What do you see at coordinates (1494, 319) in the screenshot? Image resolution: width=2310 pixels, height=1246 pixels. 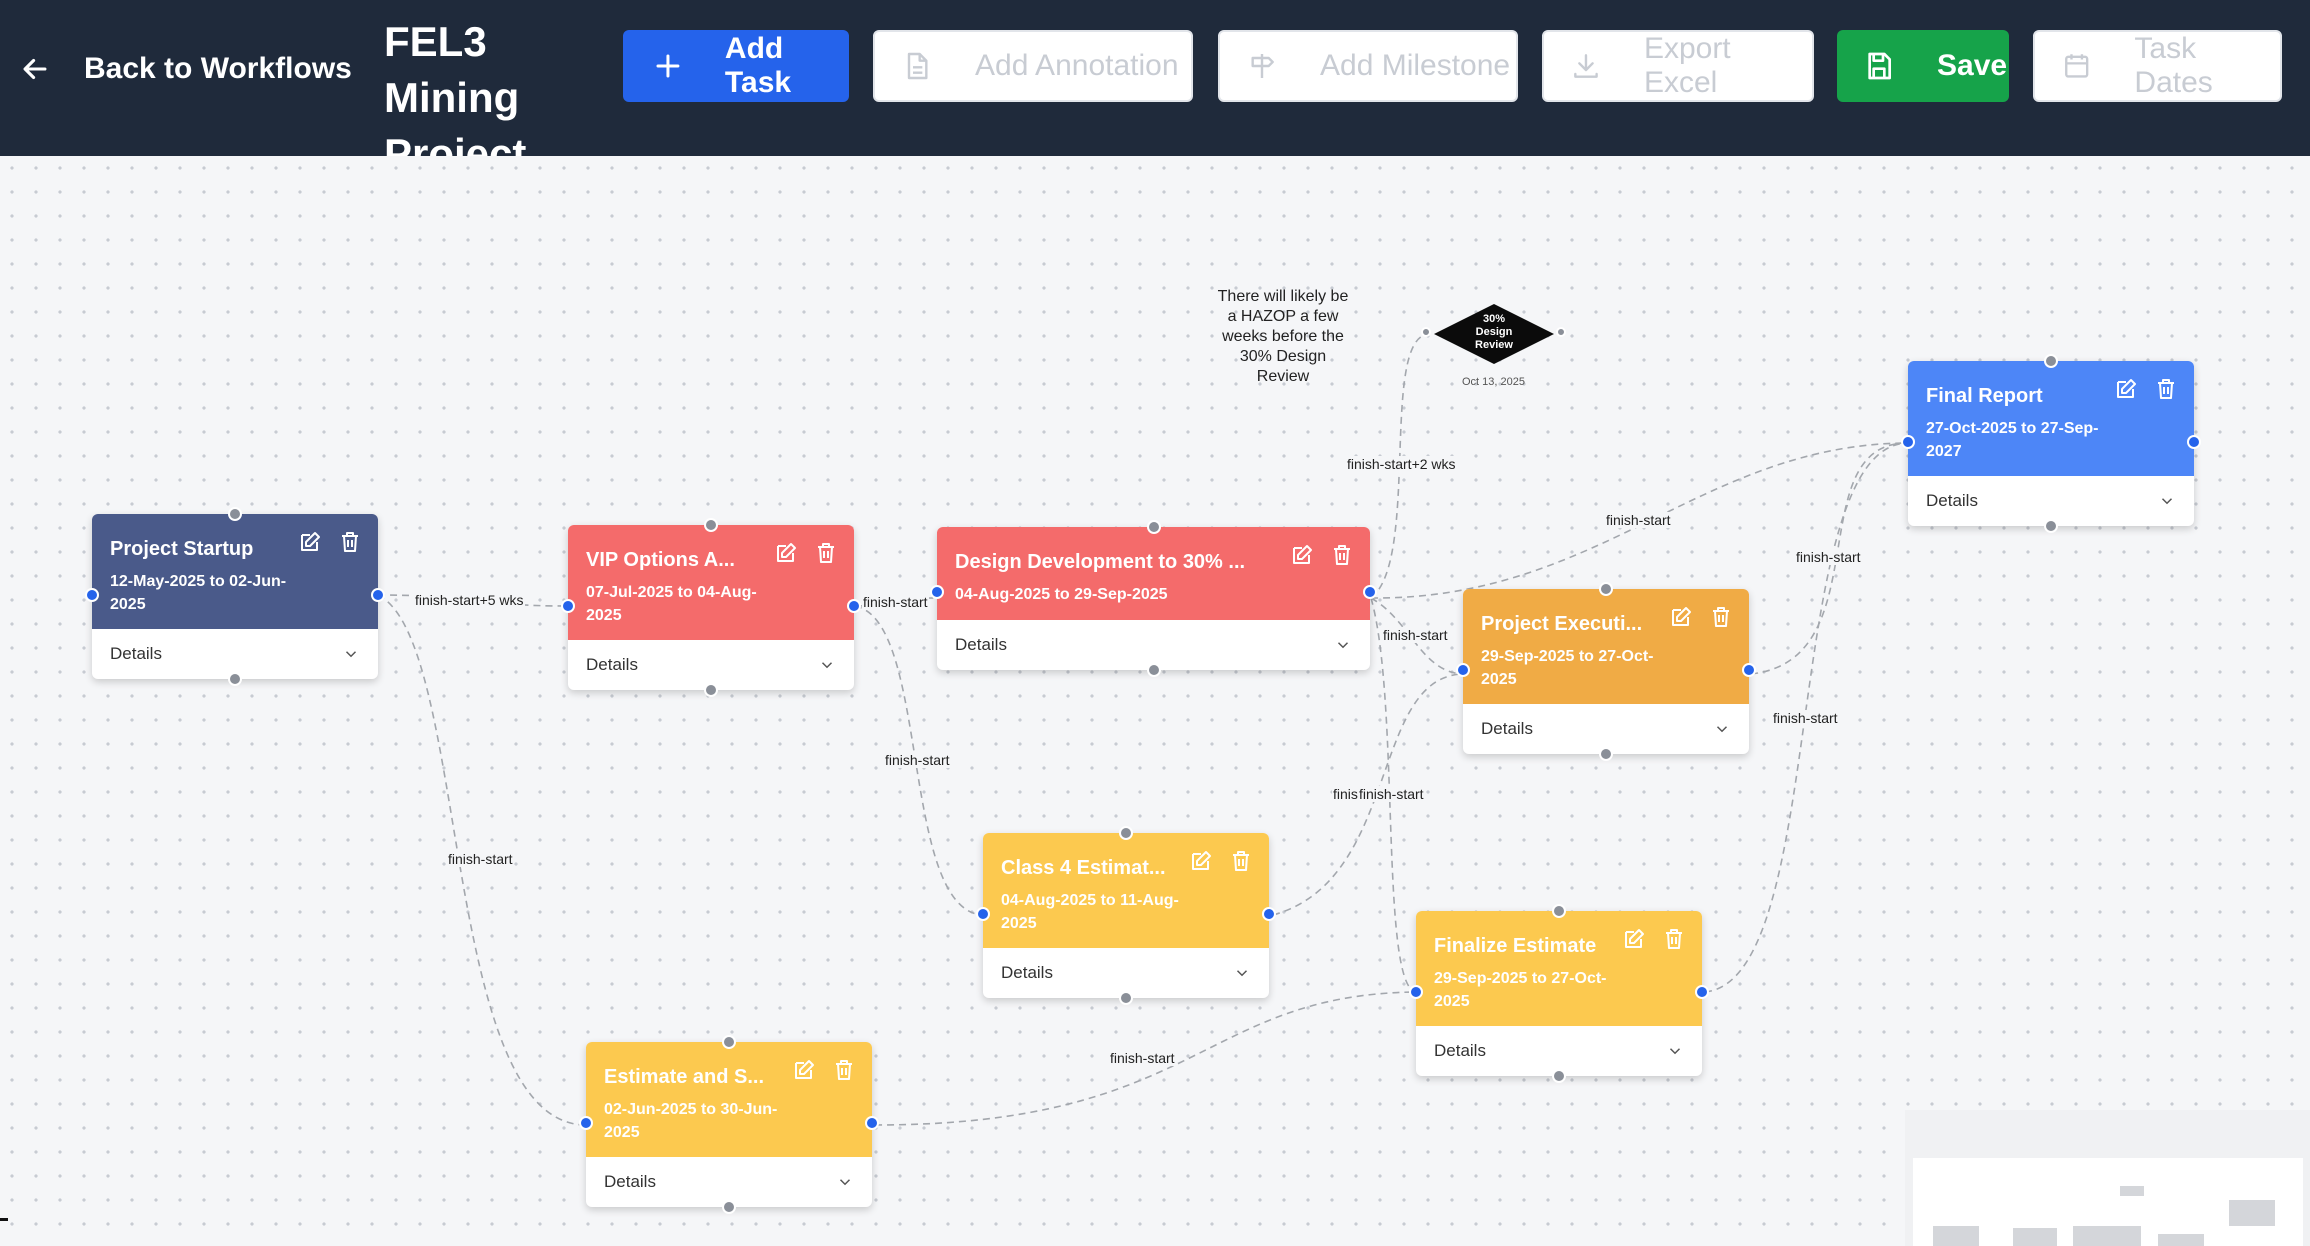 I see `milestone-label-1: 30%` at bounding box center [1494, 319].